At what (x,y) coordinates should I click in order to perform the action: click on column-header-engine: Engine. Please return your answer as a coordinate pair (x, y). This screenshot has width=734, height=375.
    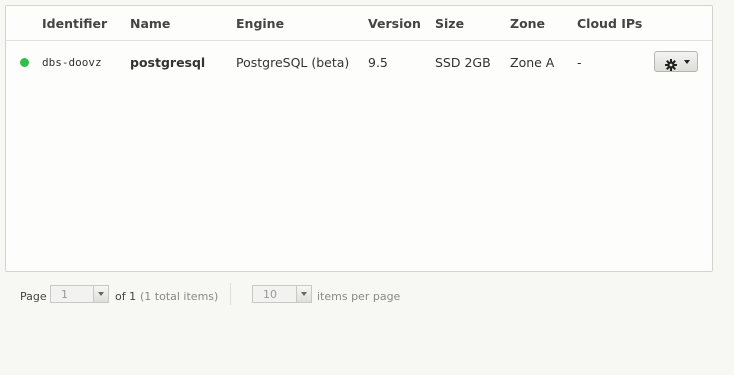
    Looking at the image, I should click on (260, 23).